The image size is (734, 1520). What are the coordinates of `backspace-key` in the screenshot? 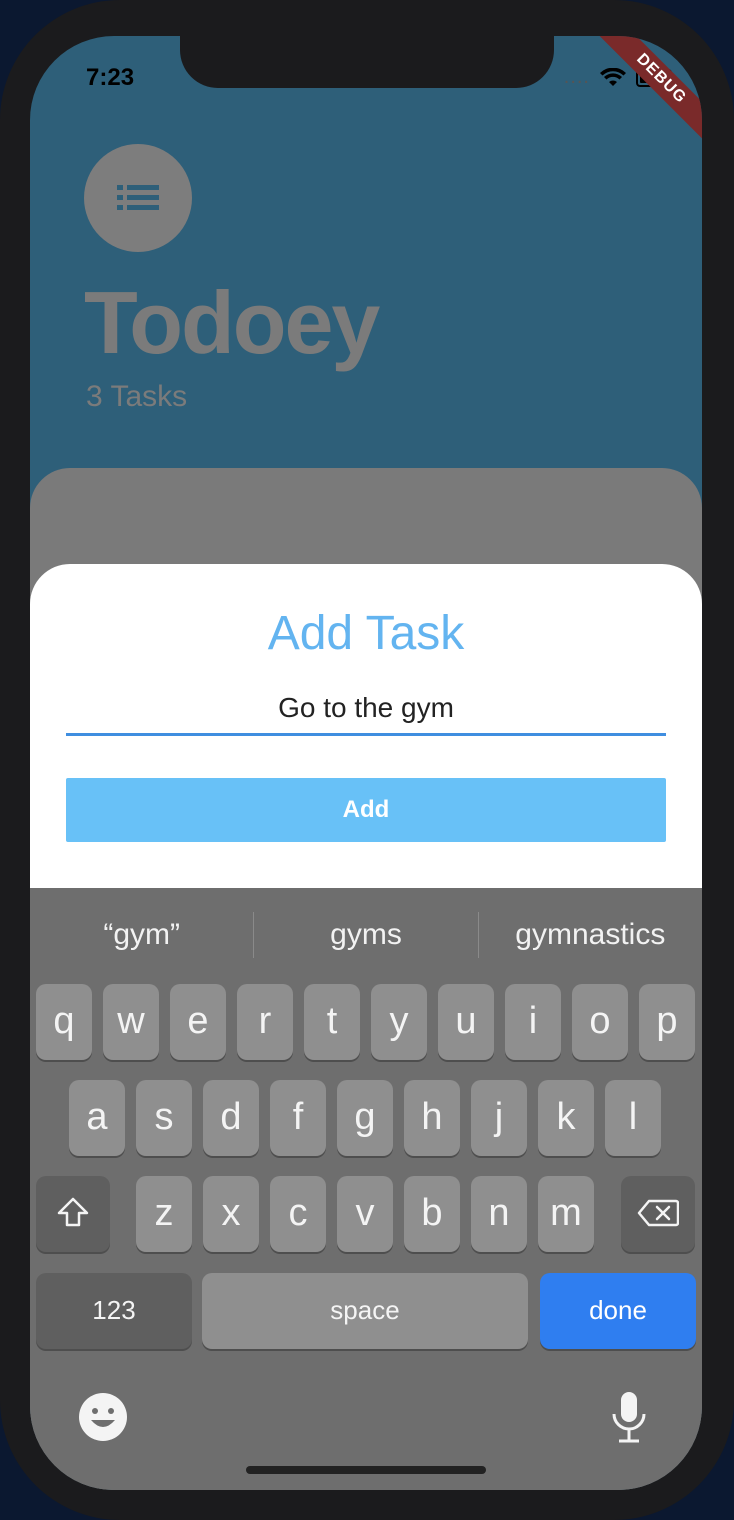 It's located at (658, 1214).